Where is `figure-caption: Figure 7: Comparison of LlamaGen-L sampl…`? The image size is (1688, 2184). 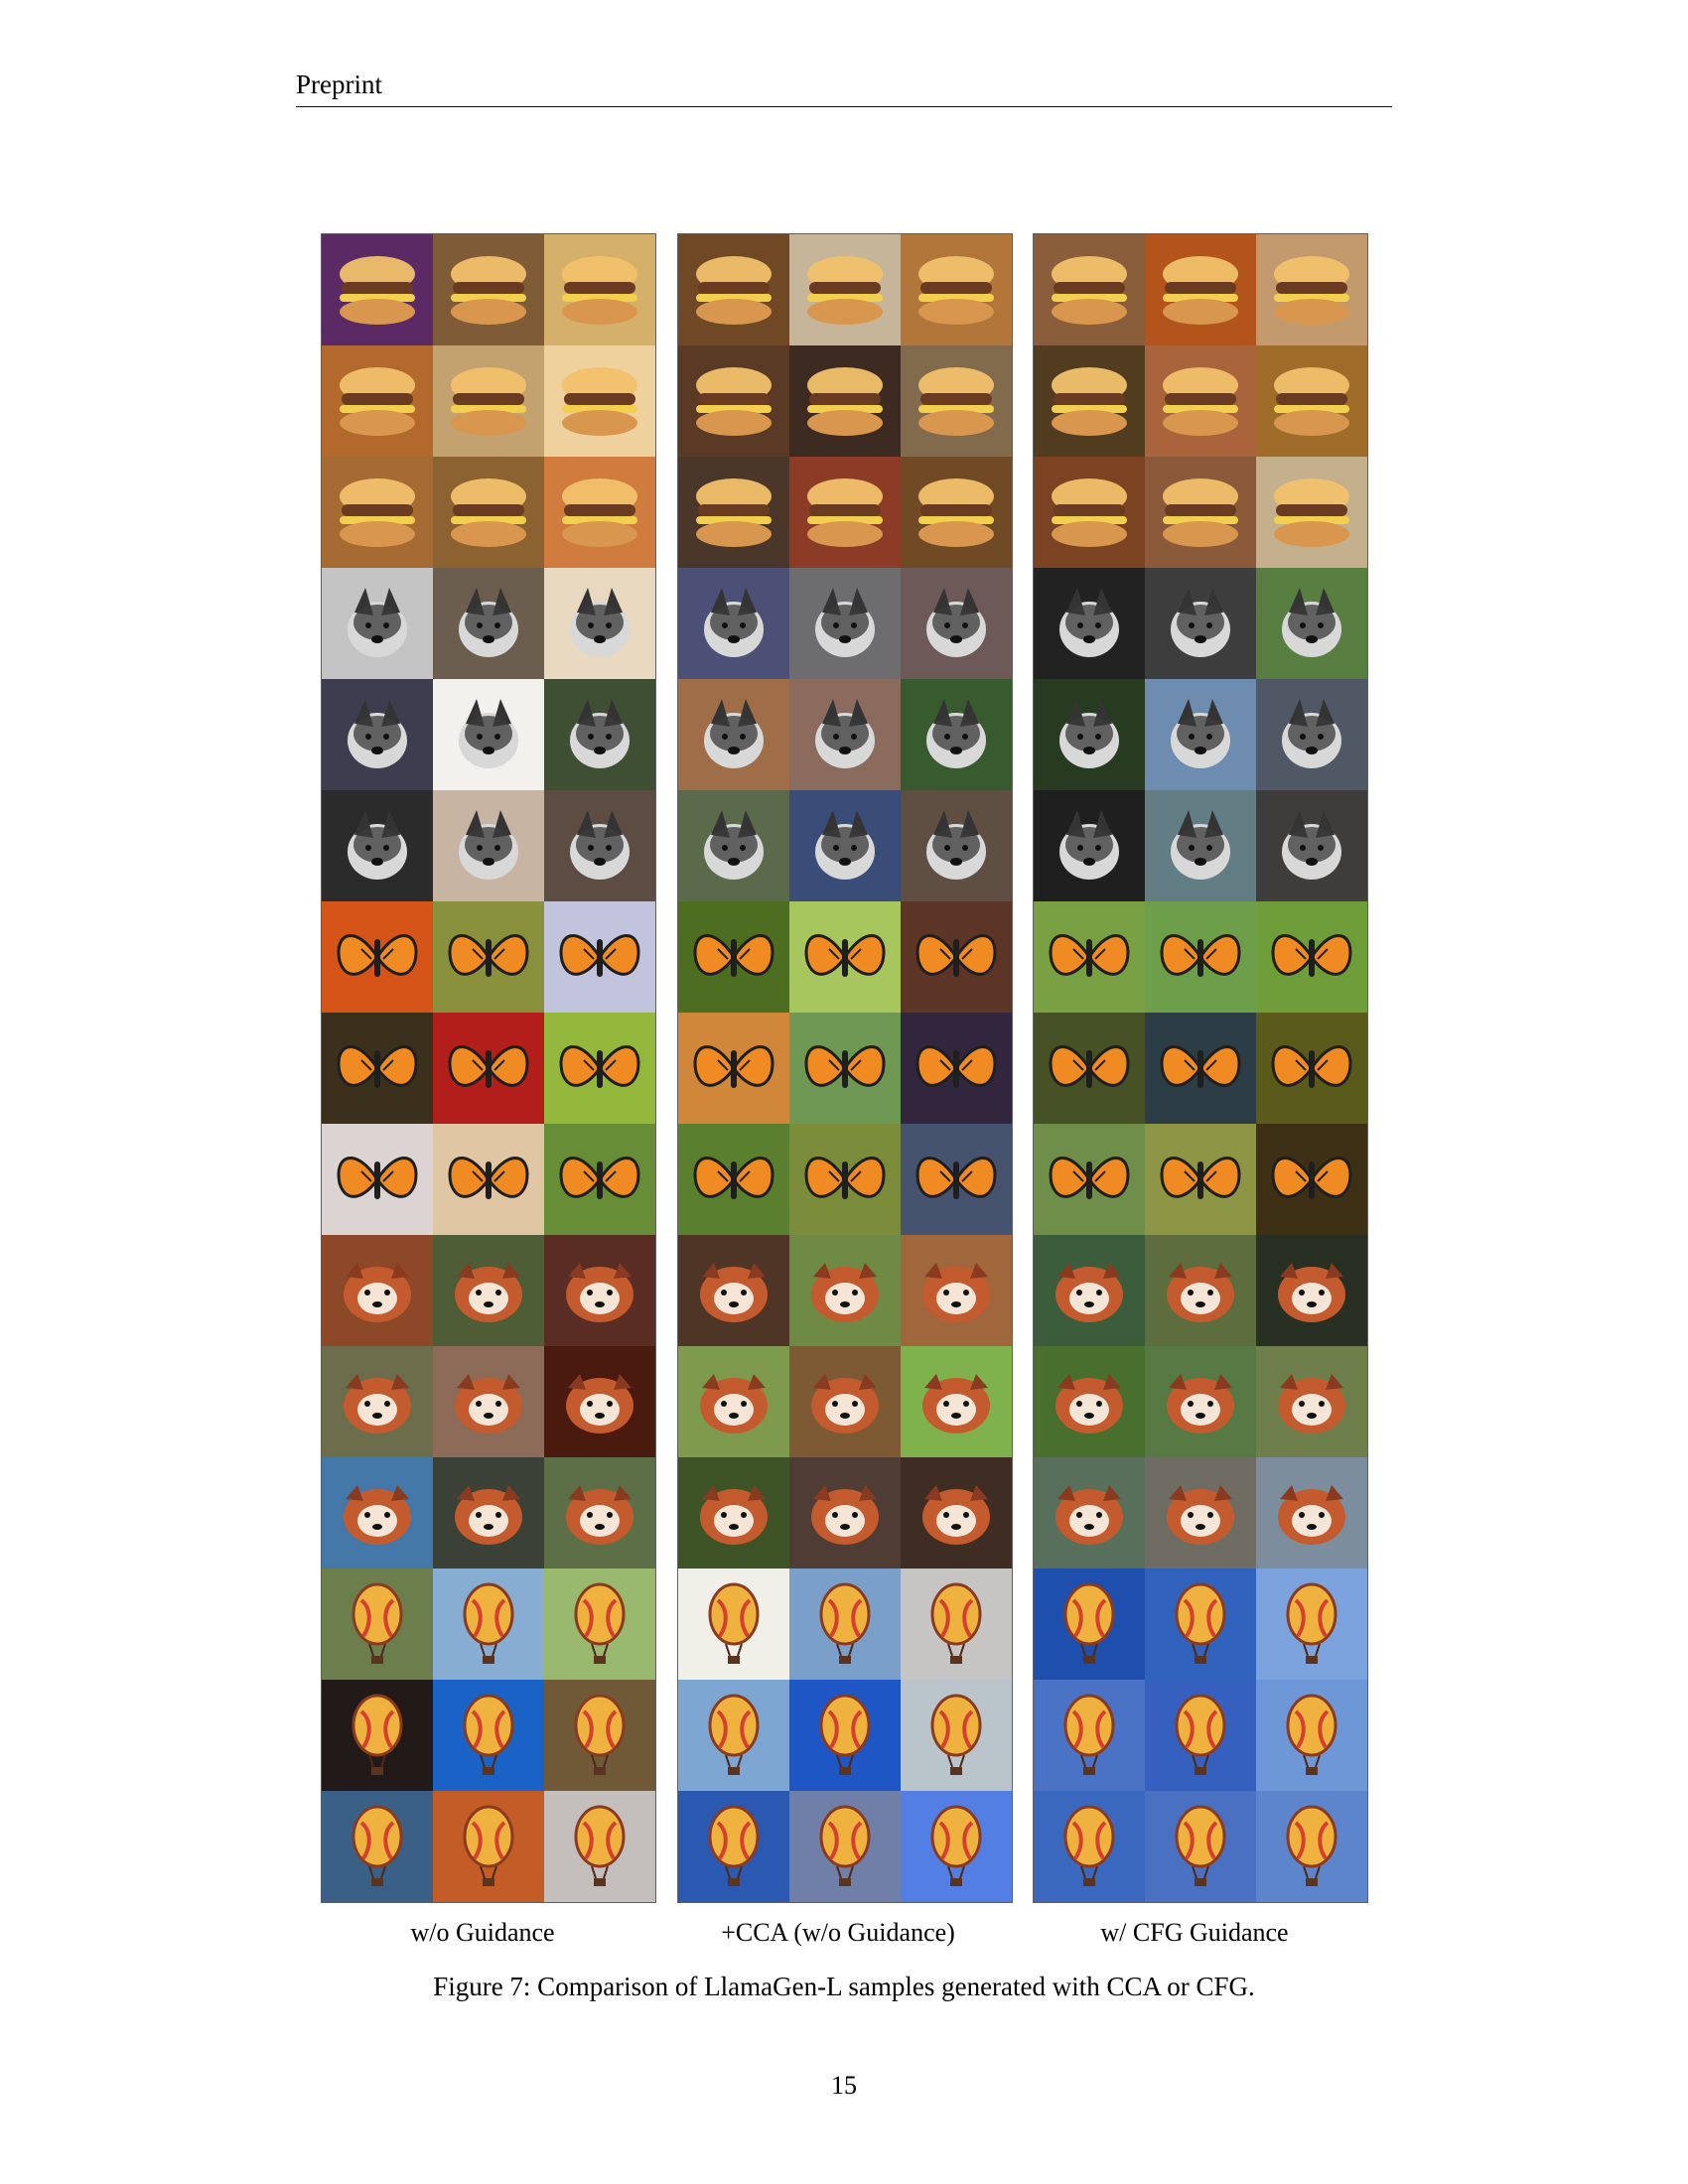 figure-caption: Figure 7: Comparison of LlamaGen-L sampl… is located at coordinates (844, 1986).